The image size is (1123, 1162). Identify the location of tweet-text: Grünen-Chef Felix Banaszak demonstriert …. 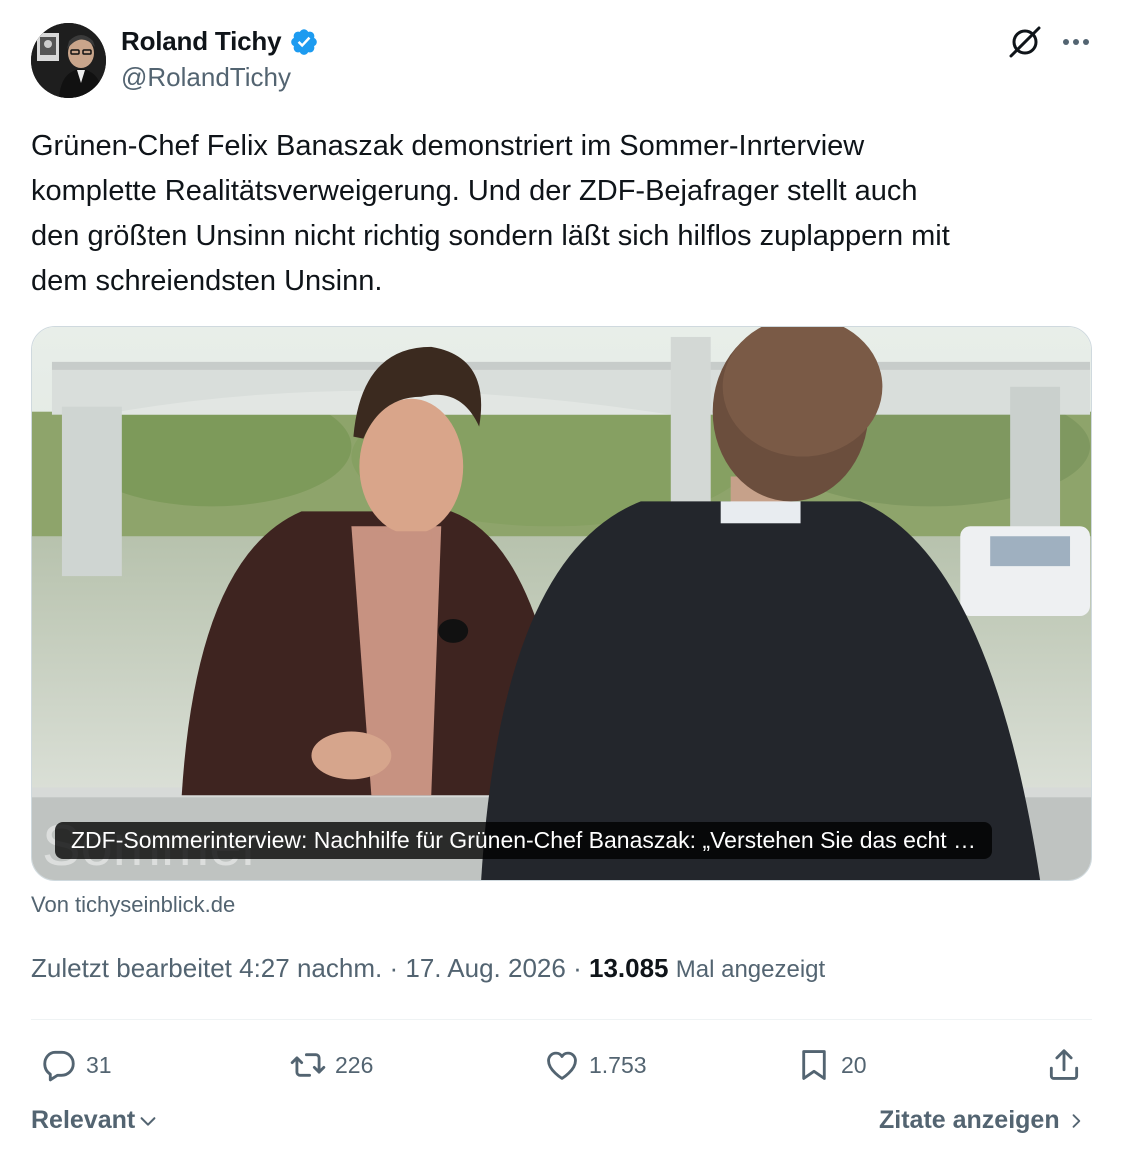
(490, 213).